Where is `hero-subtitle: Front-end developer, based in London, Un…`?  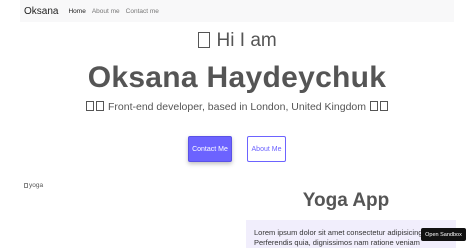 hero-subtitle: Front-end developer, based in London, Un… is located at coordinates (237, 107).